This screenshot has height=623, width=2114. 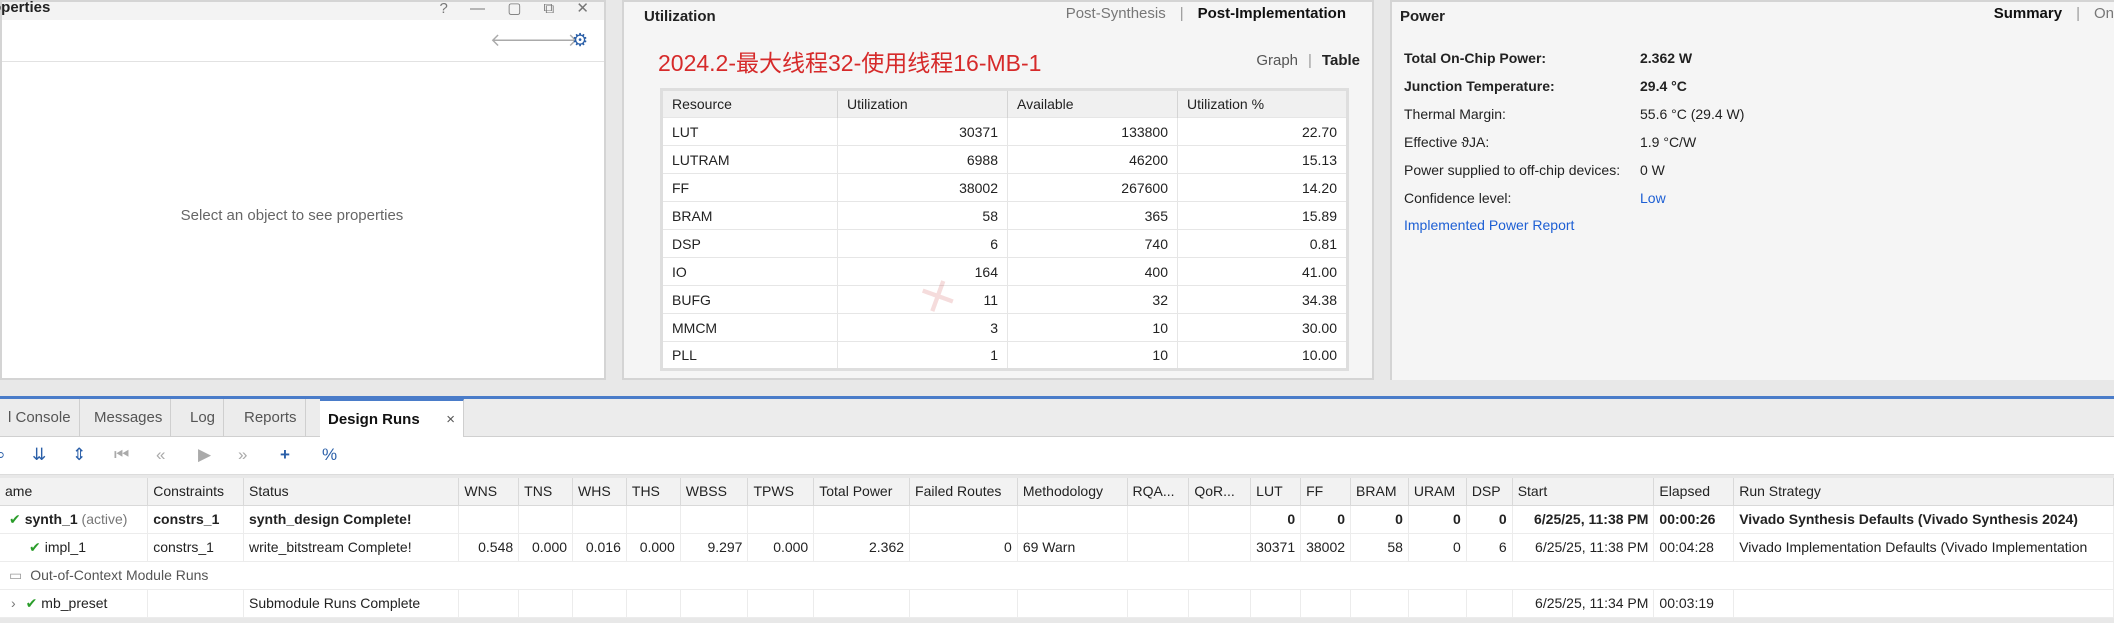 What do you see at coordinates (271, 418) in the screenshot?
I see `tab-reports: Reports` at bounding box center [271, 418].